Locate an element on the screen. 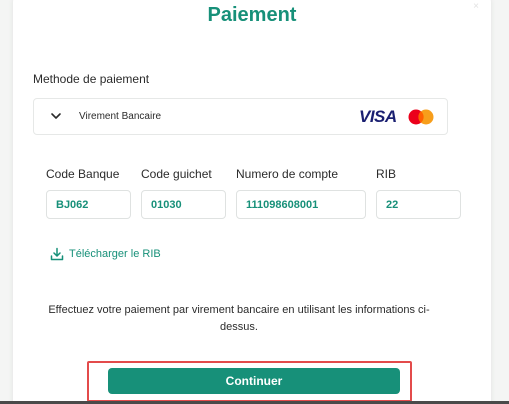  download-rib-label: Télécharger le RIB is located at coordinates (115, 254).